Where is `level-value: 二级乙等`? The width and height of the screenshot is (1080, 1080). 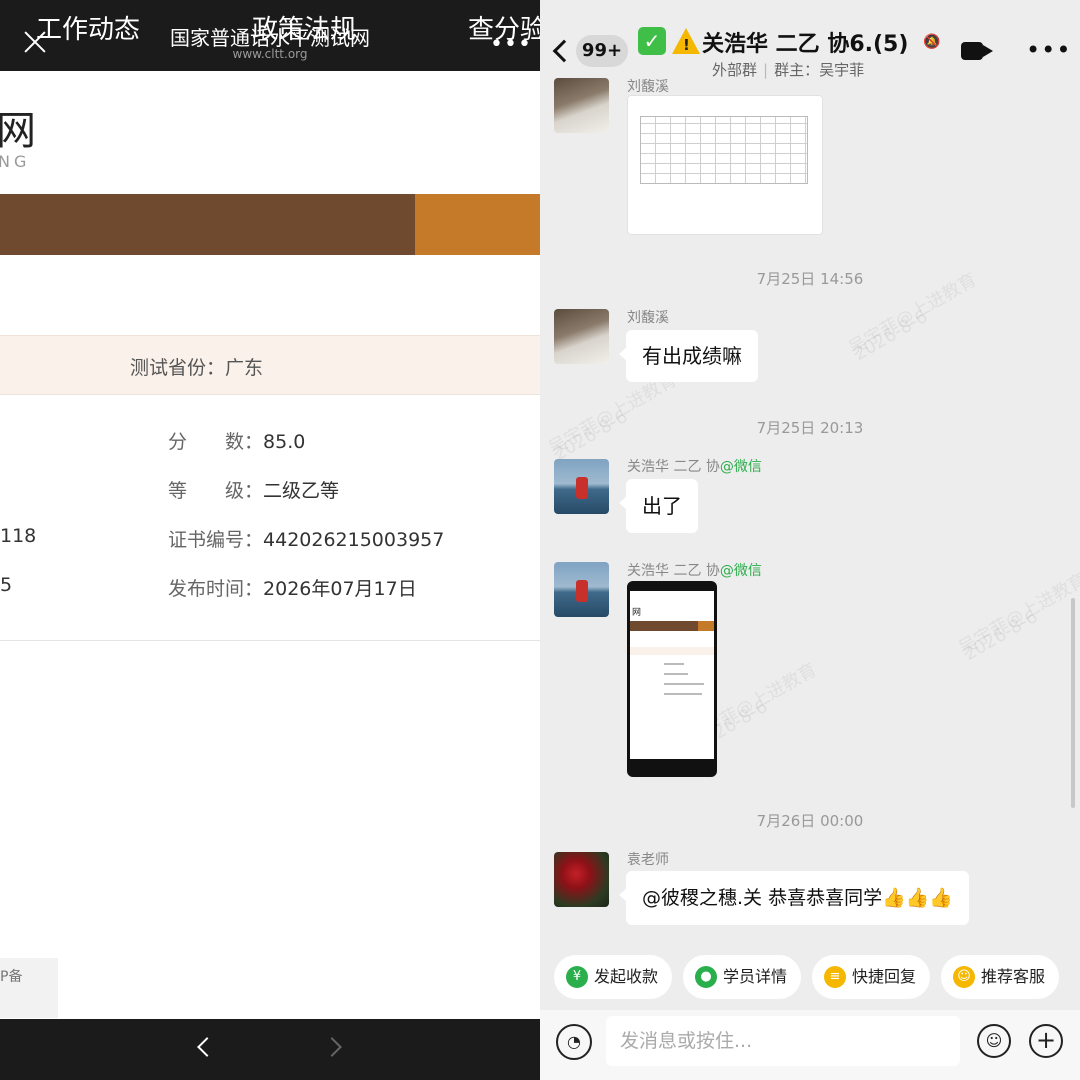 level-value: 二级乙等 is located at coordinates (301, 491).